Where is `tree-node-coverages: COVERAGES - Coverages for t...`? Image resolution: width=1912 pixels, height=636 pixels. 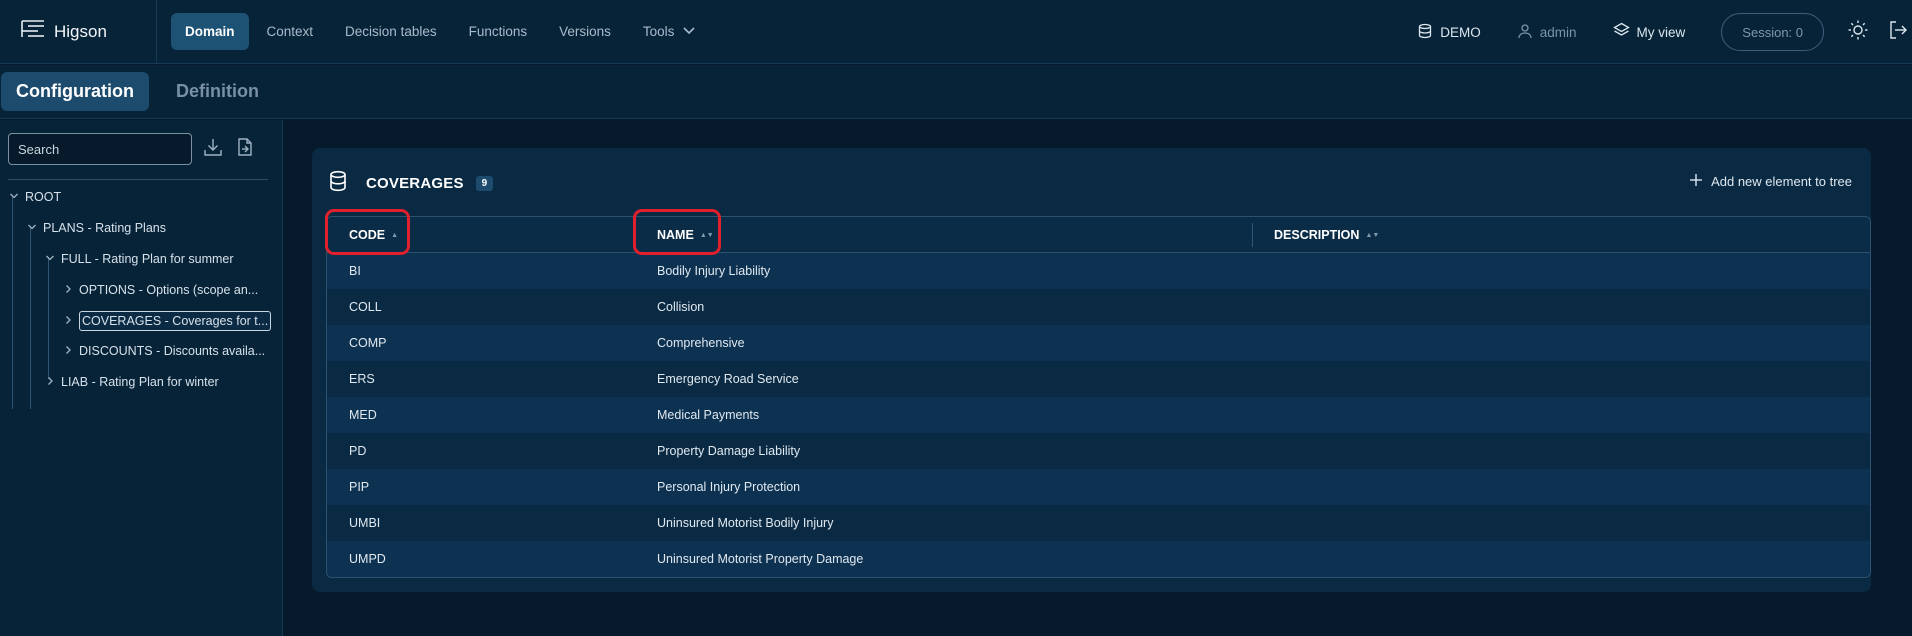
tree-node-coverages: COVERAGES - Coverages for t... is located at coordinates (168, 321).